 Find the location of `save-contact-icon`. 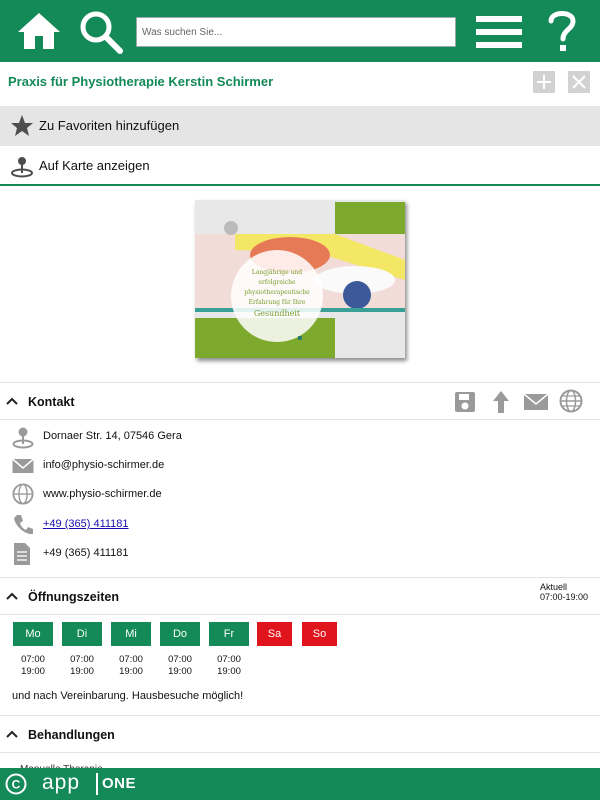

save-contact-icon is located at coordinates (465, 402).